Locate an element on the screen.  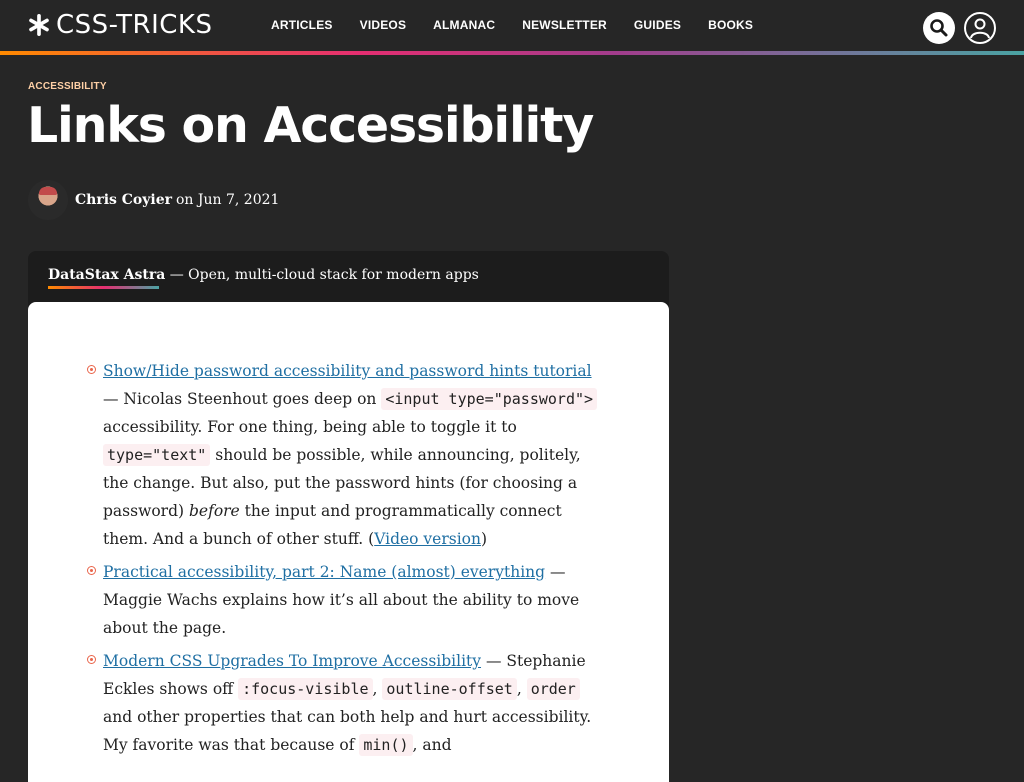
post-date: on Jun 7, 2021 is located at coordinates (228, 200).